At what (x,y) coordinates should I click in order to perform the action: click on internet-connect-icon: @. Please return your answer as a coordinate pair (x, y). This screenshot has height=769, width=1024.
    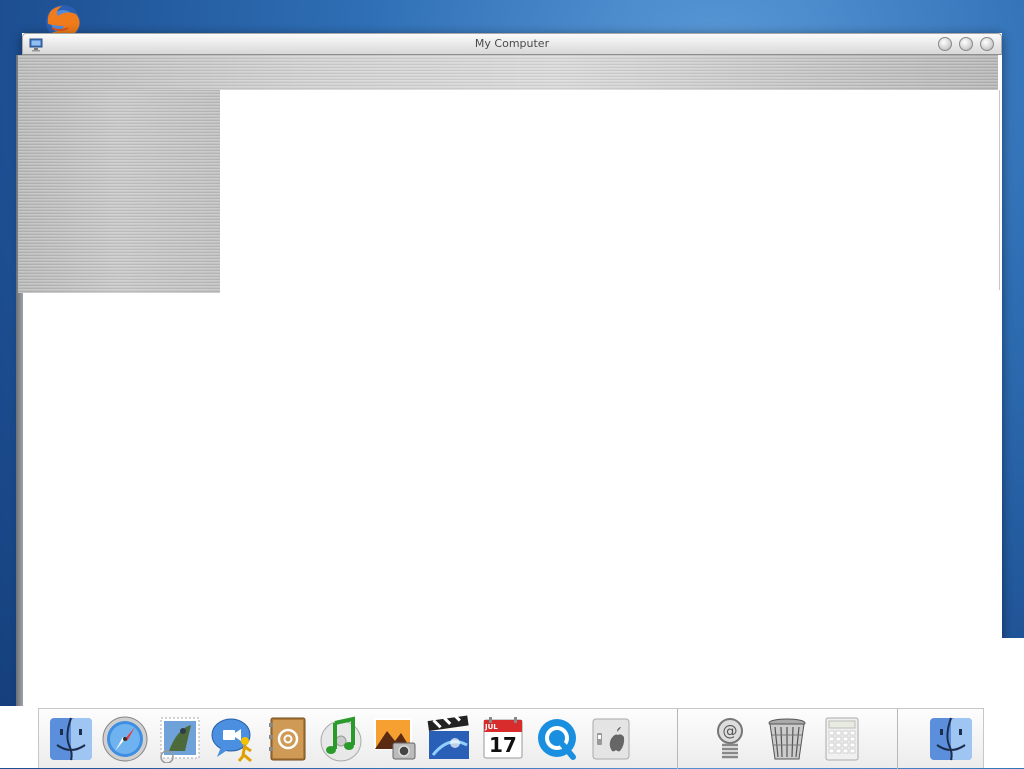
    Looking at the image, I should click on (730, 739).